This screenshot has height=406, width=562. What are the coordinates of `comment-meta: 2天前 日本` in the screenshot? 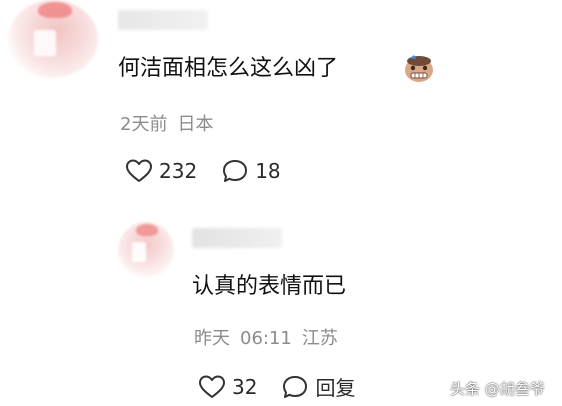 It's located at (166, 125).